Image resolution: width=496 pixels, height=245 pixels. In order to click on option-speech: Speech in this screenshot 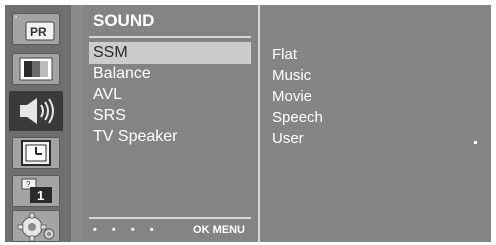, I will do `click(372, 117)`.